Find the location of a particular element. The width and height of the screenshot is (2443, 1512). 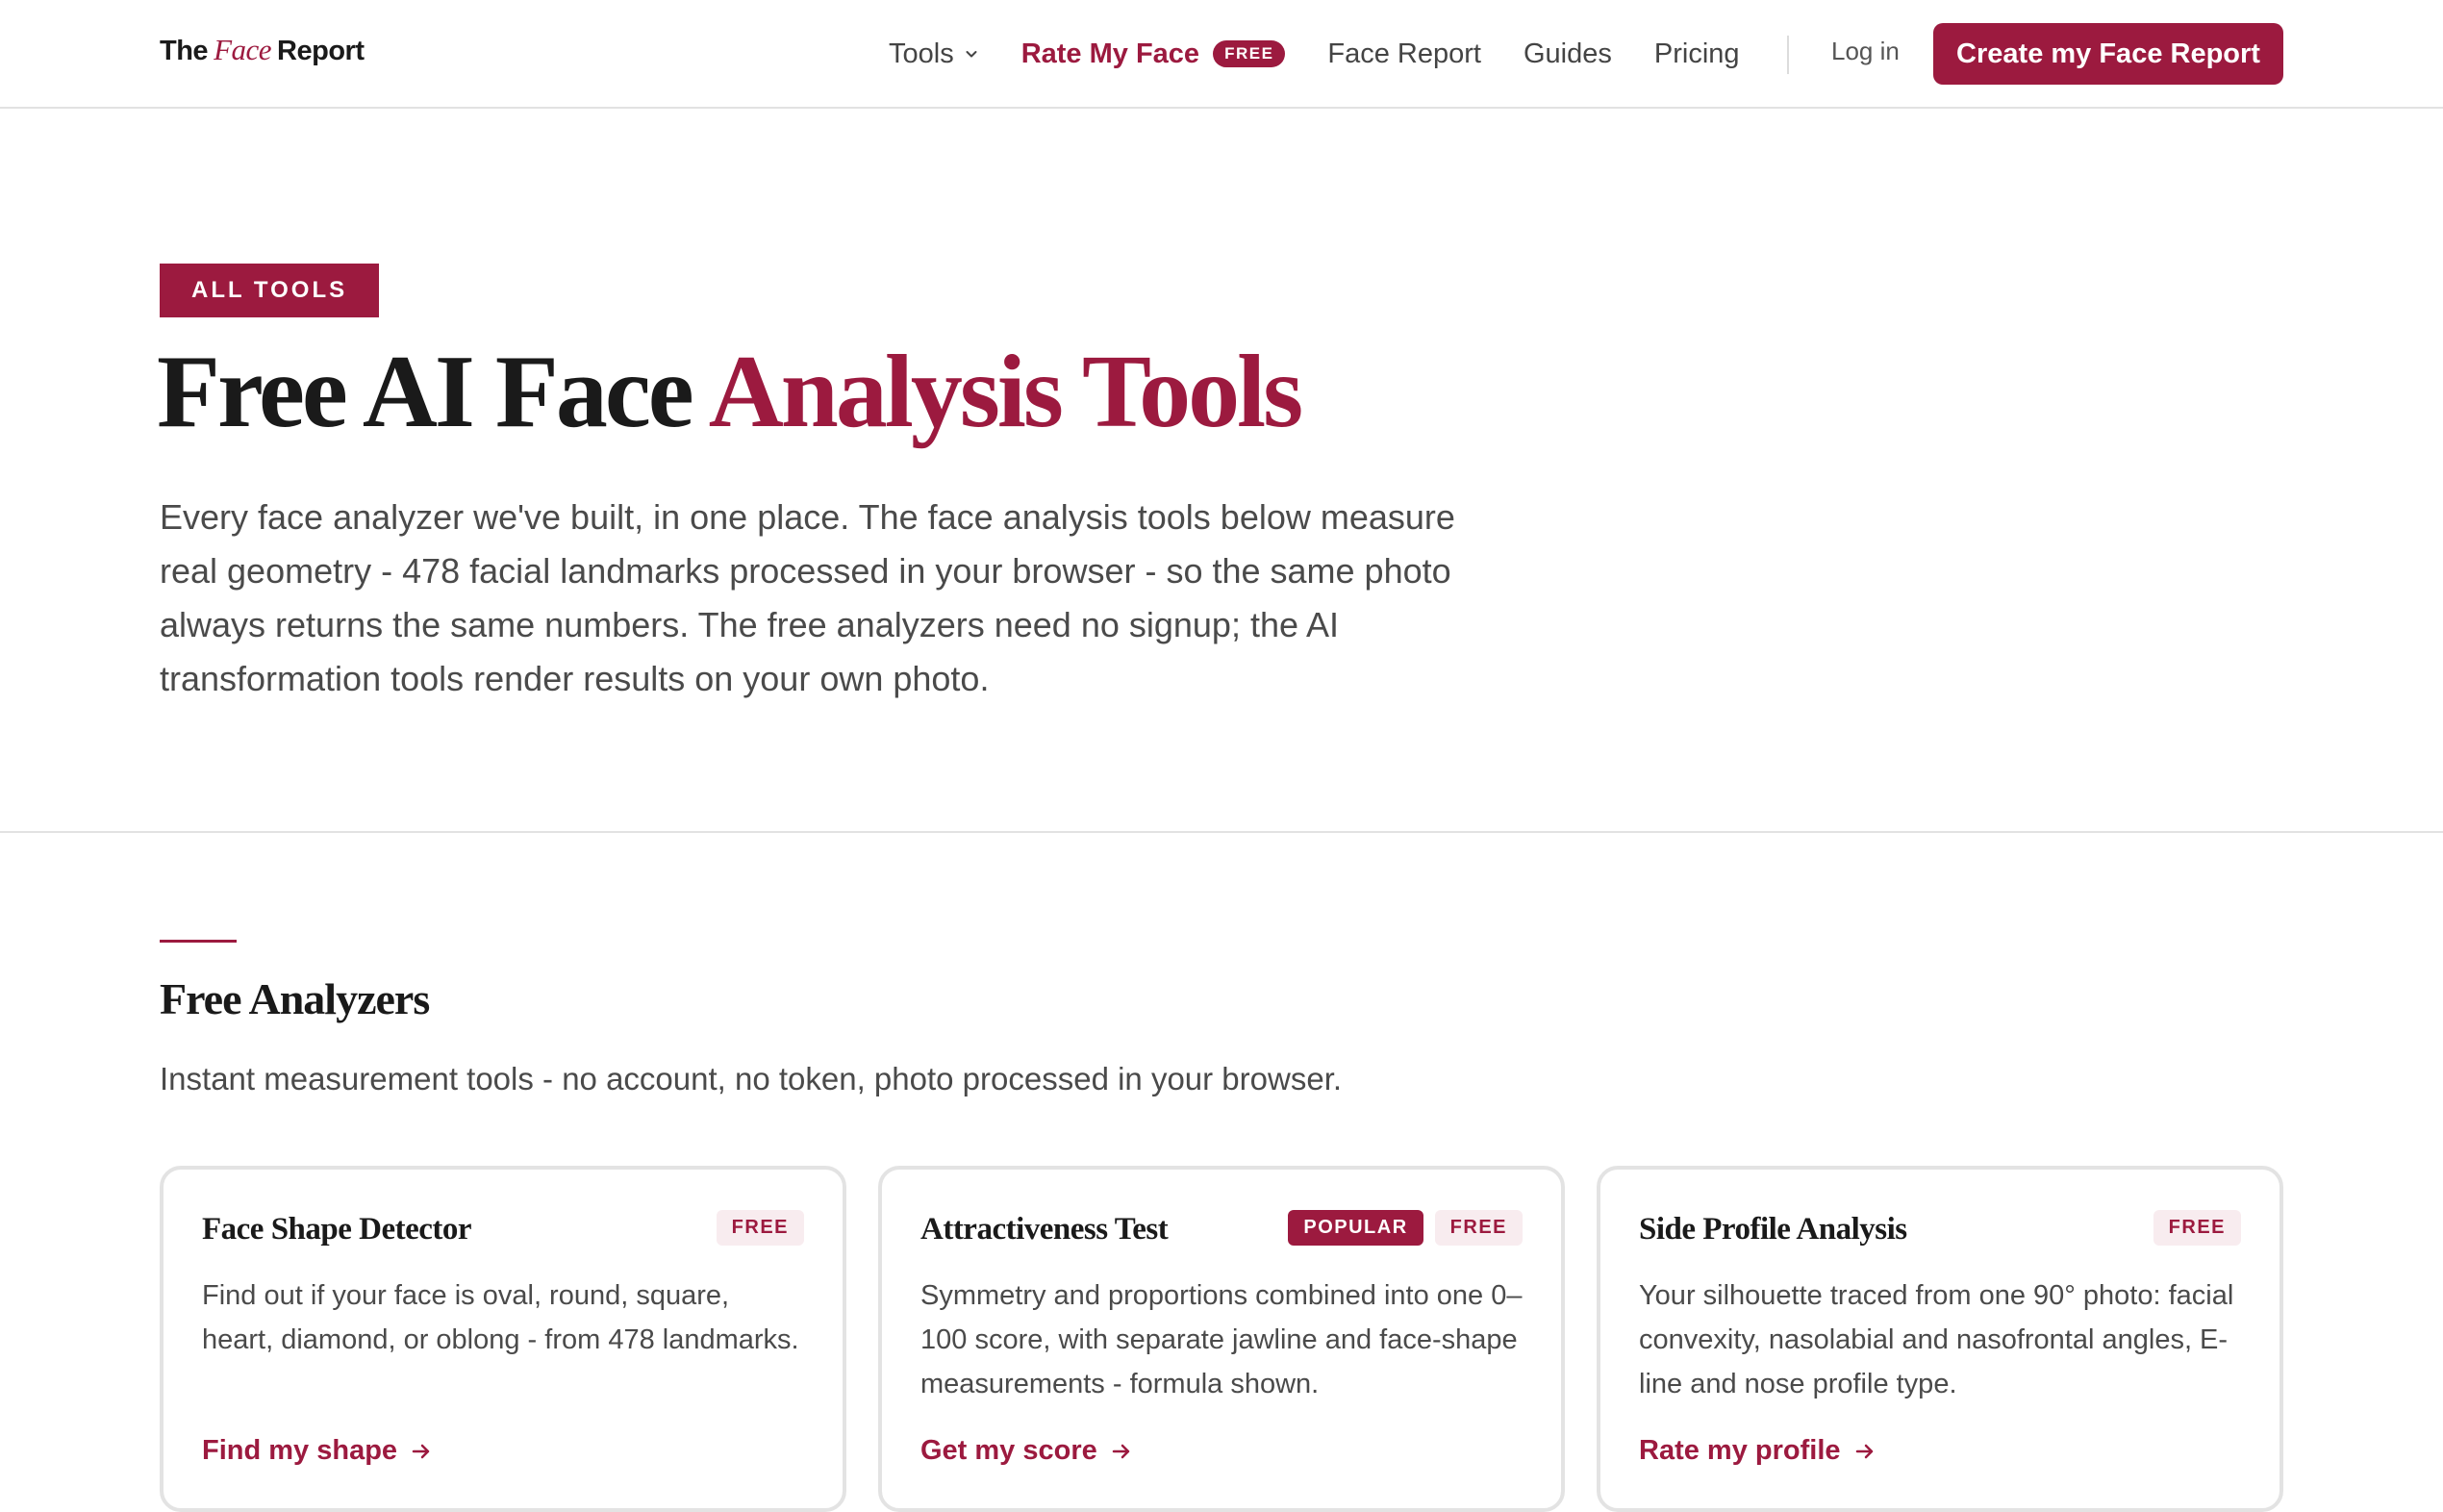

chevron-down-icon is located at coordinates (971, 55).